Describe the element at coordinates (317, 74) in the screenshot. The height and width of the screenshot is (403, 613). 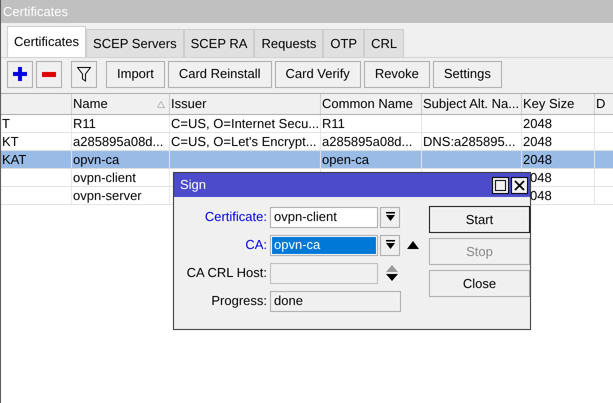
I see `toolbar-button: Card Verify` at that location.